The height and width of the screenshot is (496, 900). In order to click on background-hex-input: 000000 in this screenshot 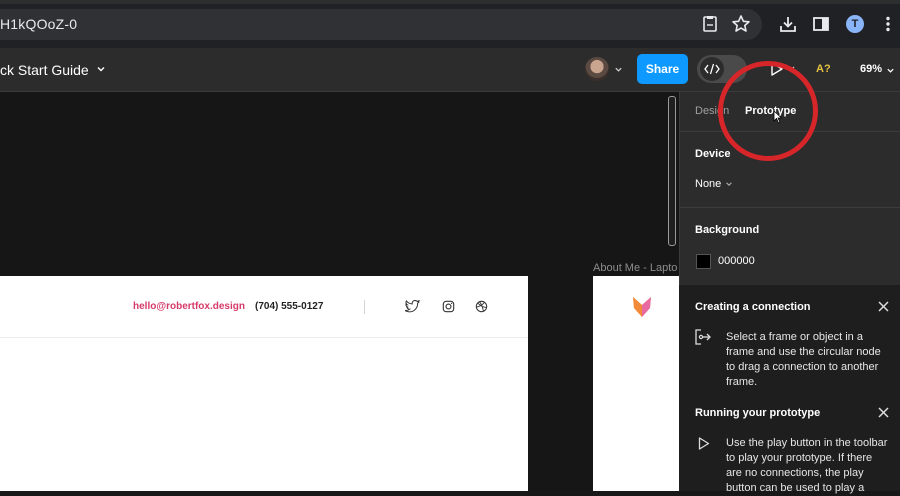, I will do `click(736, 261)`.